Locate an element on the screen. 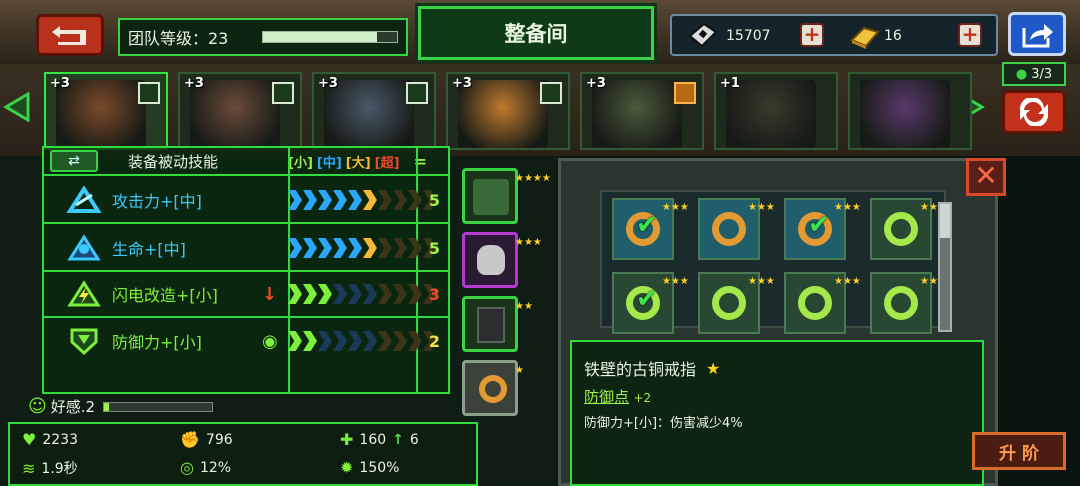 This screenshot has height=486, width=1080. back-arrow-icon is located at coordinates (69, 35).